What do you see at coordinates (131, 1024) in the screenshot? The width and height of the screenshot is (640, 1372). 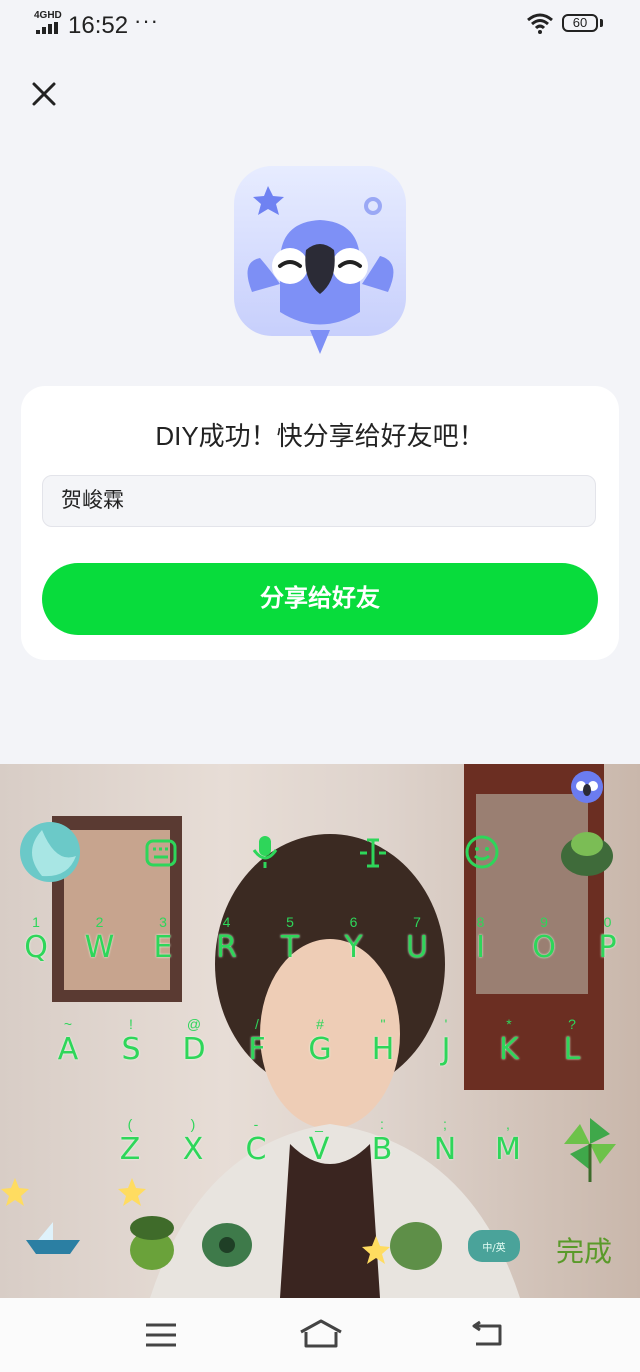 I see `key-secondary-label: !` at bounding box center [131, 1024].